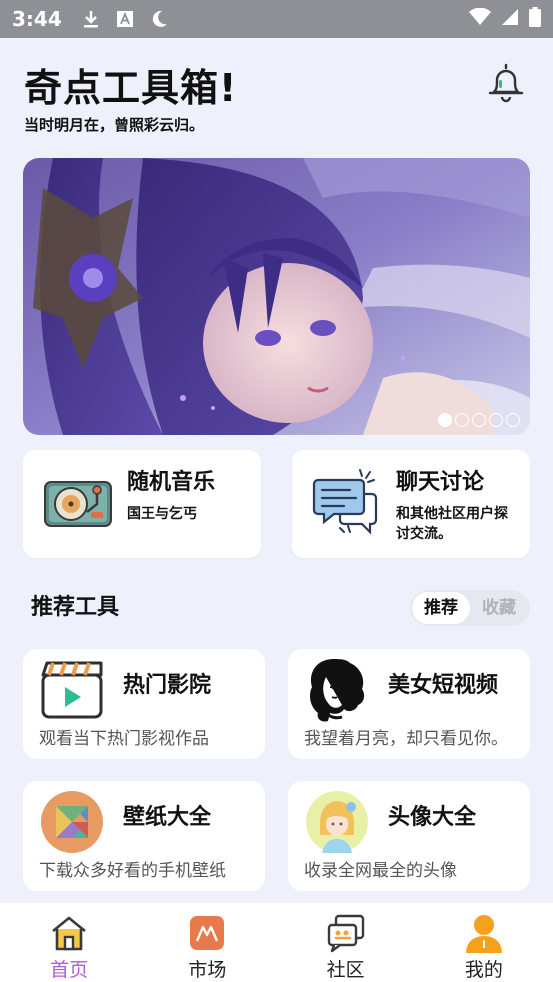 Image resolution: width=553 pixels, height=982 pixels. I want to click on tab-profile: 我的, so click(484, 942).